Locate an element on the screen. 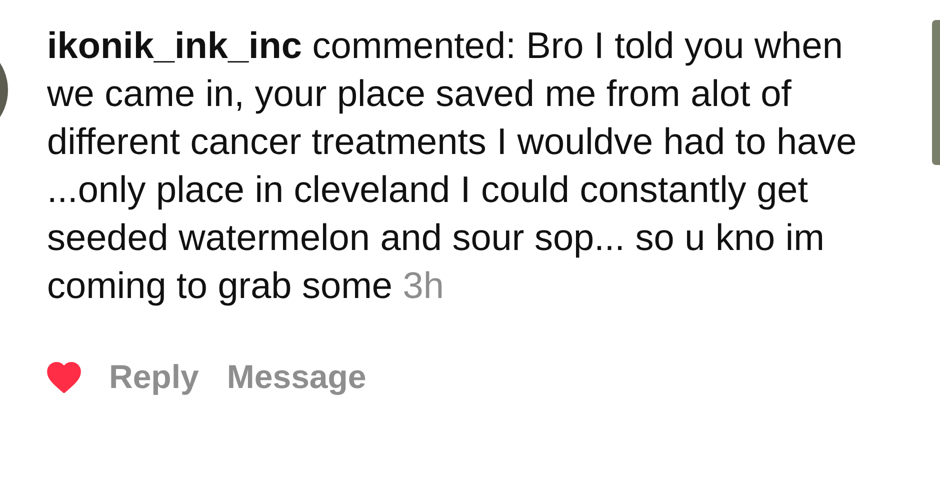 This screenshot has height=494, width=940. post-thumbnail-placeholder is located at coordinates (936, 92).